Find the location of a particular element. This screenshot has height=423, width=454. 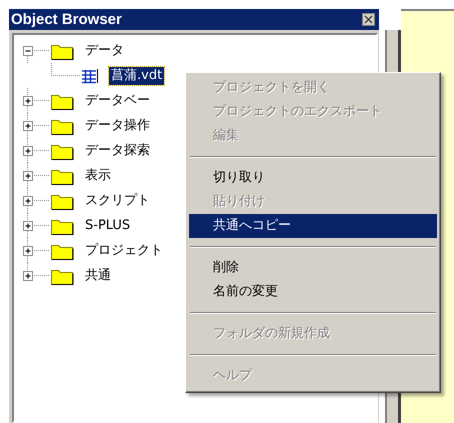

tree-item: 表示 is located at coordinates (98, 175).